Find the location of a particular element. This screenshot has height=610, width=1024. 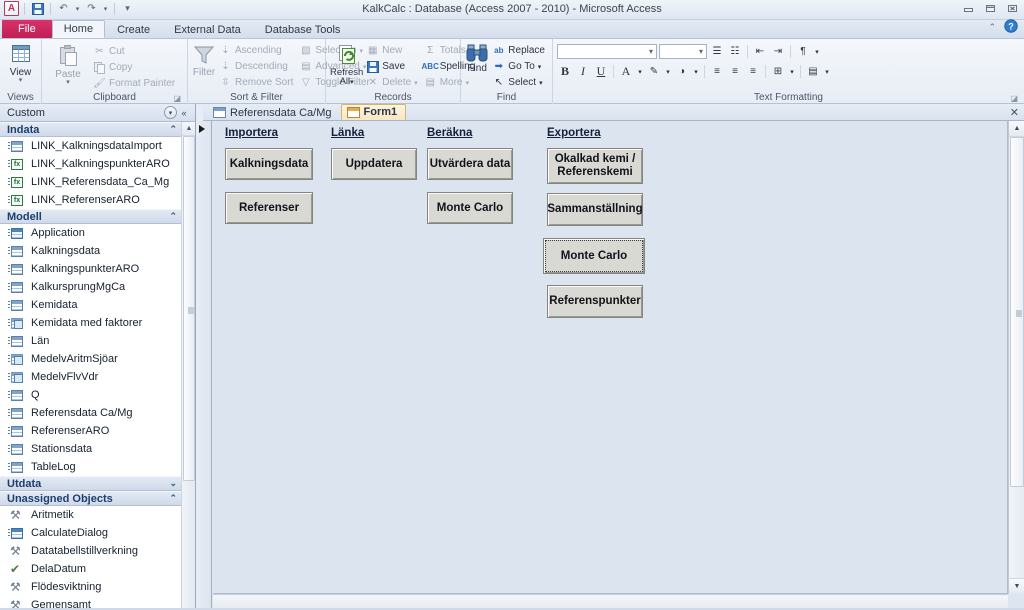

nav-item-deladatum: ✔ DelaDatum is located at coordinates (90, 569).